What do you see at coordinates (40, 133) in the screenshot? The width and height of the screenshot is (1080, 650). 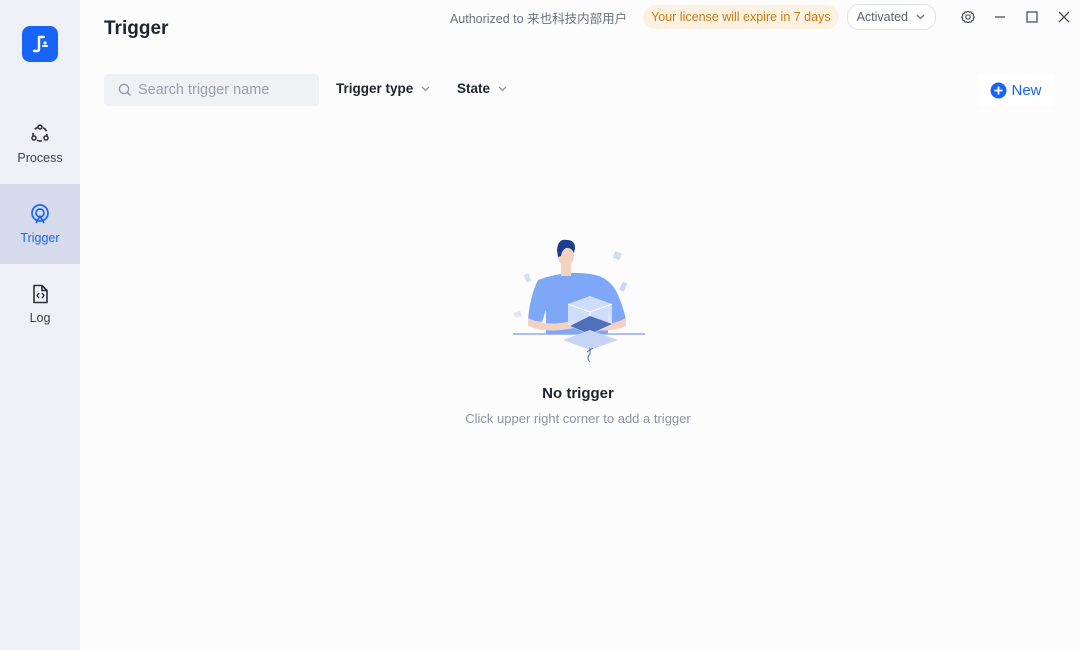 I see `process-icon` at bounding box center [40, 133].